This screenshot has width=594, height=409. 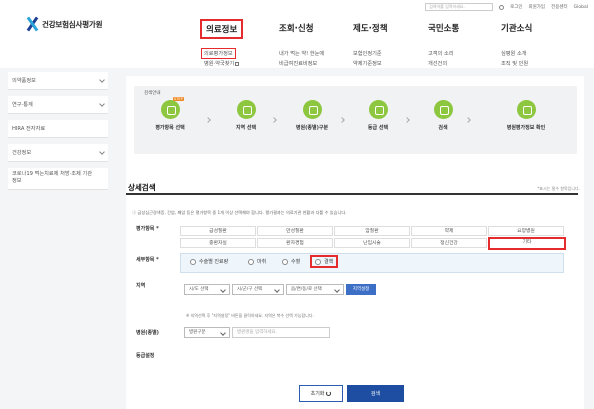 What do you see at coordinates (258, 289) in the screenshot?
I see `city-select: 시/군/구 선택` at bounding box center [258, 289].